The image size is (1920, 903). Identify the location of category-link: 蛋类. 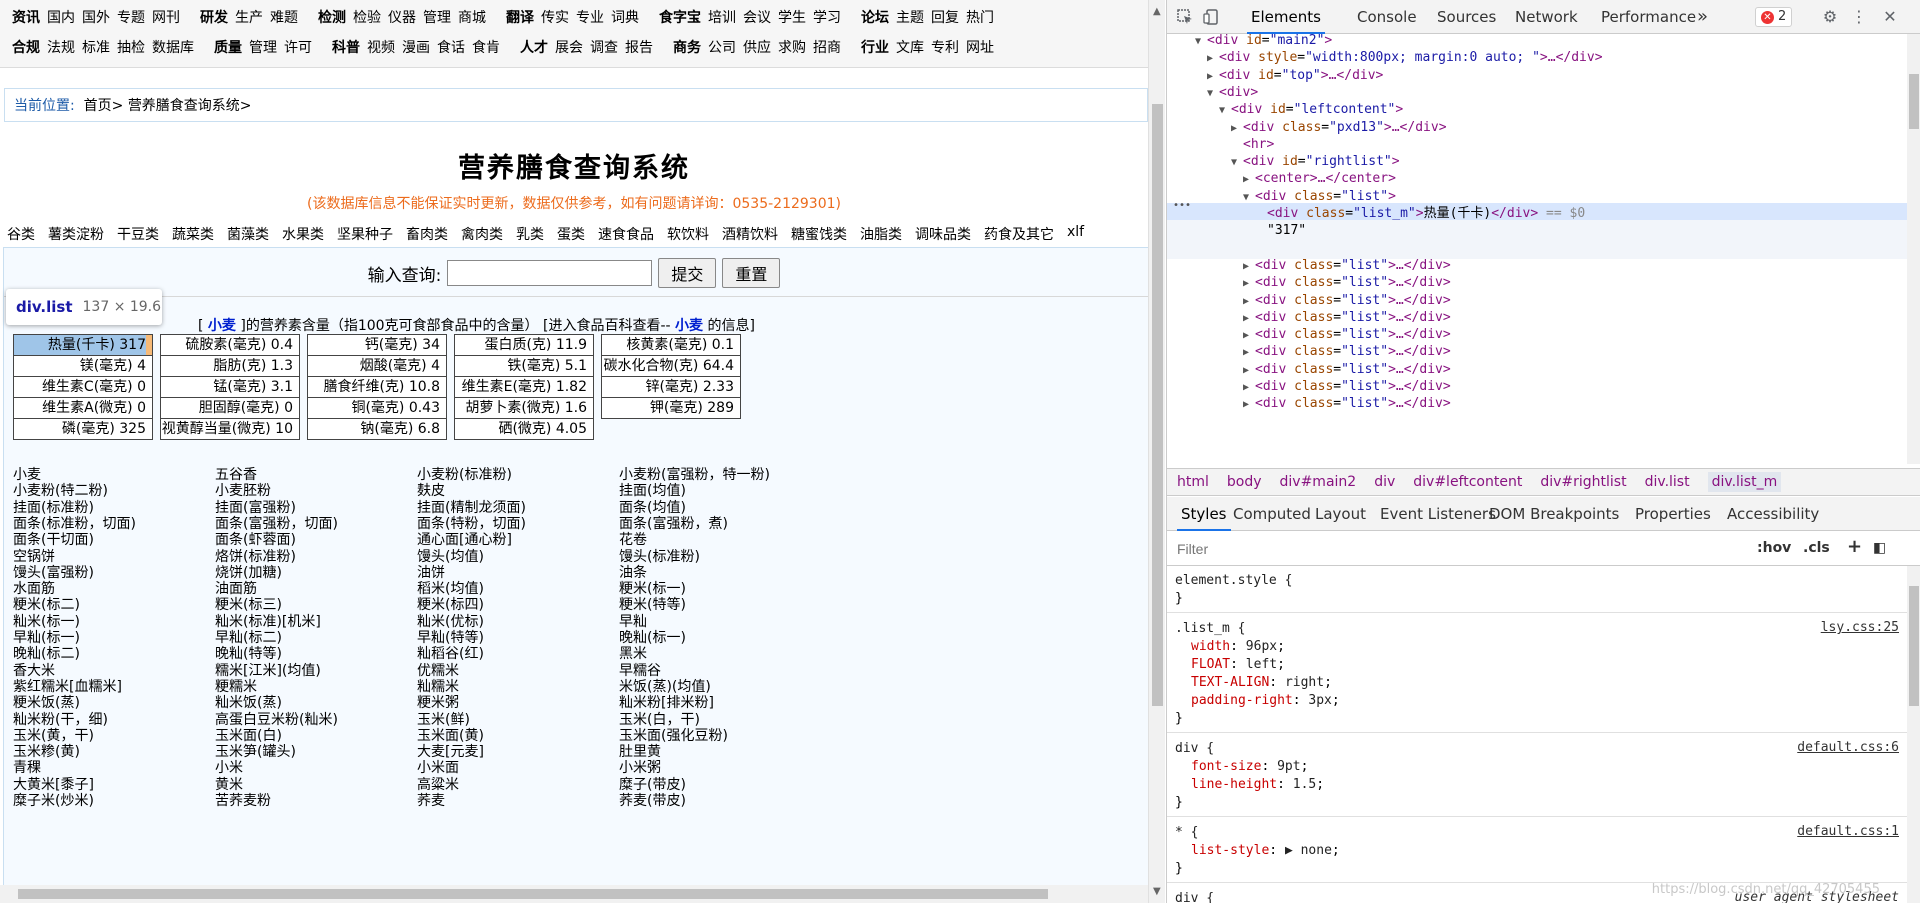
(571, 234).